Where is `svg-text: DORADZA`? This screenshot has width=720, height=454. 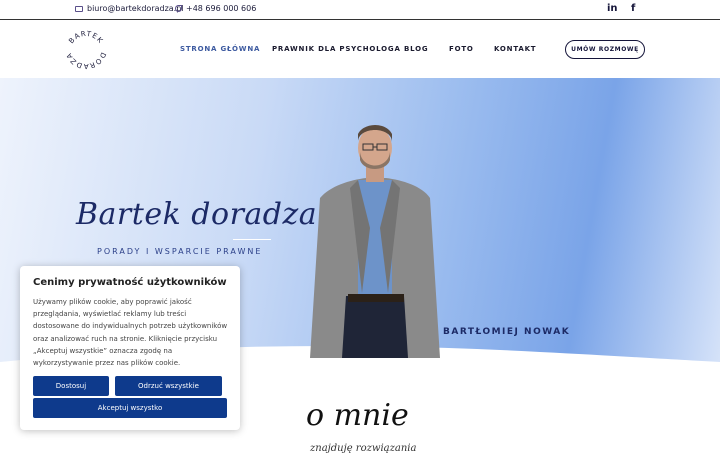 svg-text: DORADZA is located at coordinates (86, 60).